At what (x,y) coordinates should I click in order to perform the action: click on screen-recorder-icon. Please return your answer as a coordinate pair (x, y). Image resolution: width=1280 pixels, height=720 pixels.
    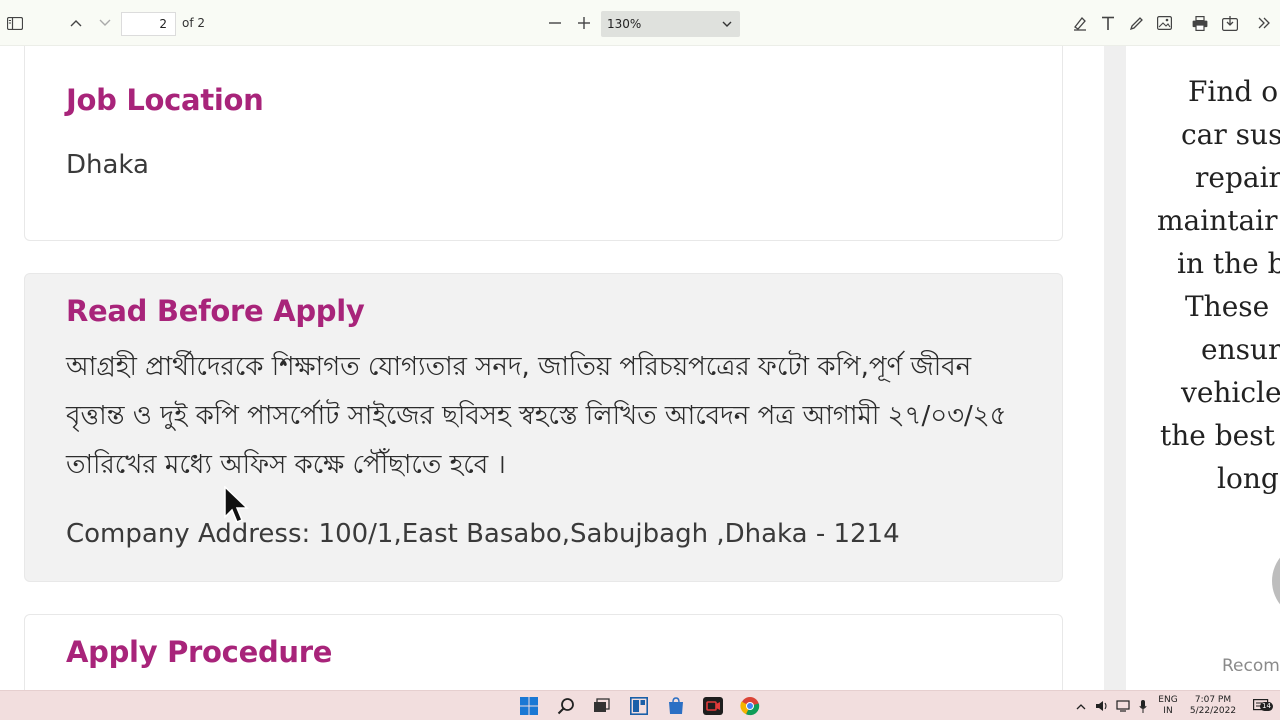
    Looking at the image, I should click on (713, 706).